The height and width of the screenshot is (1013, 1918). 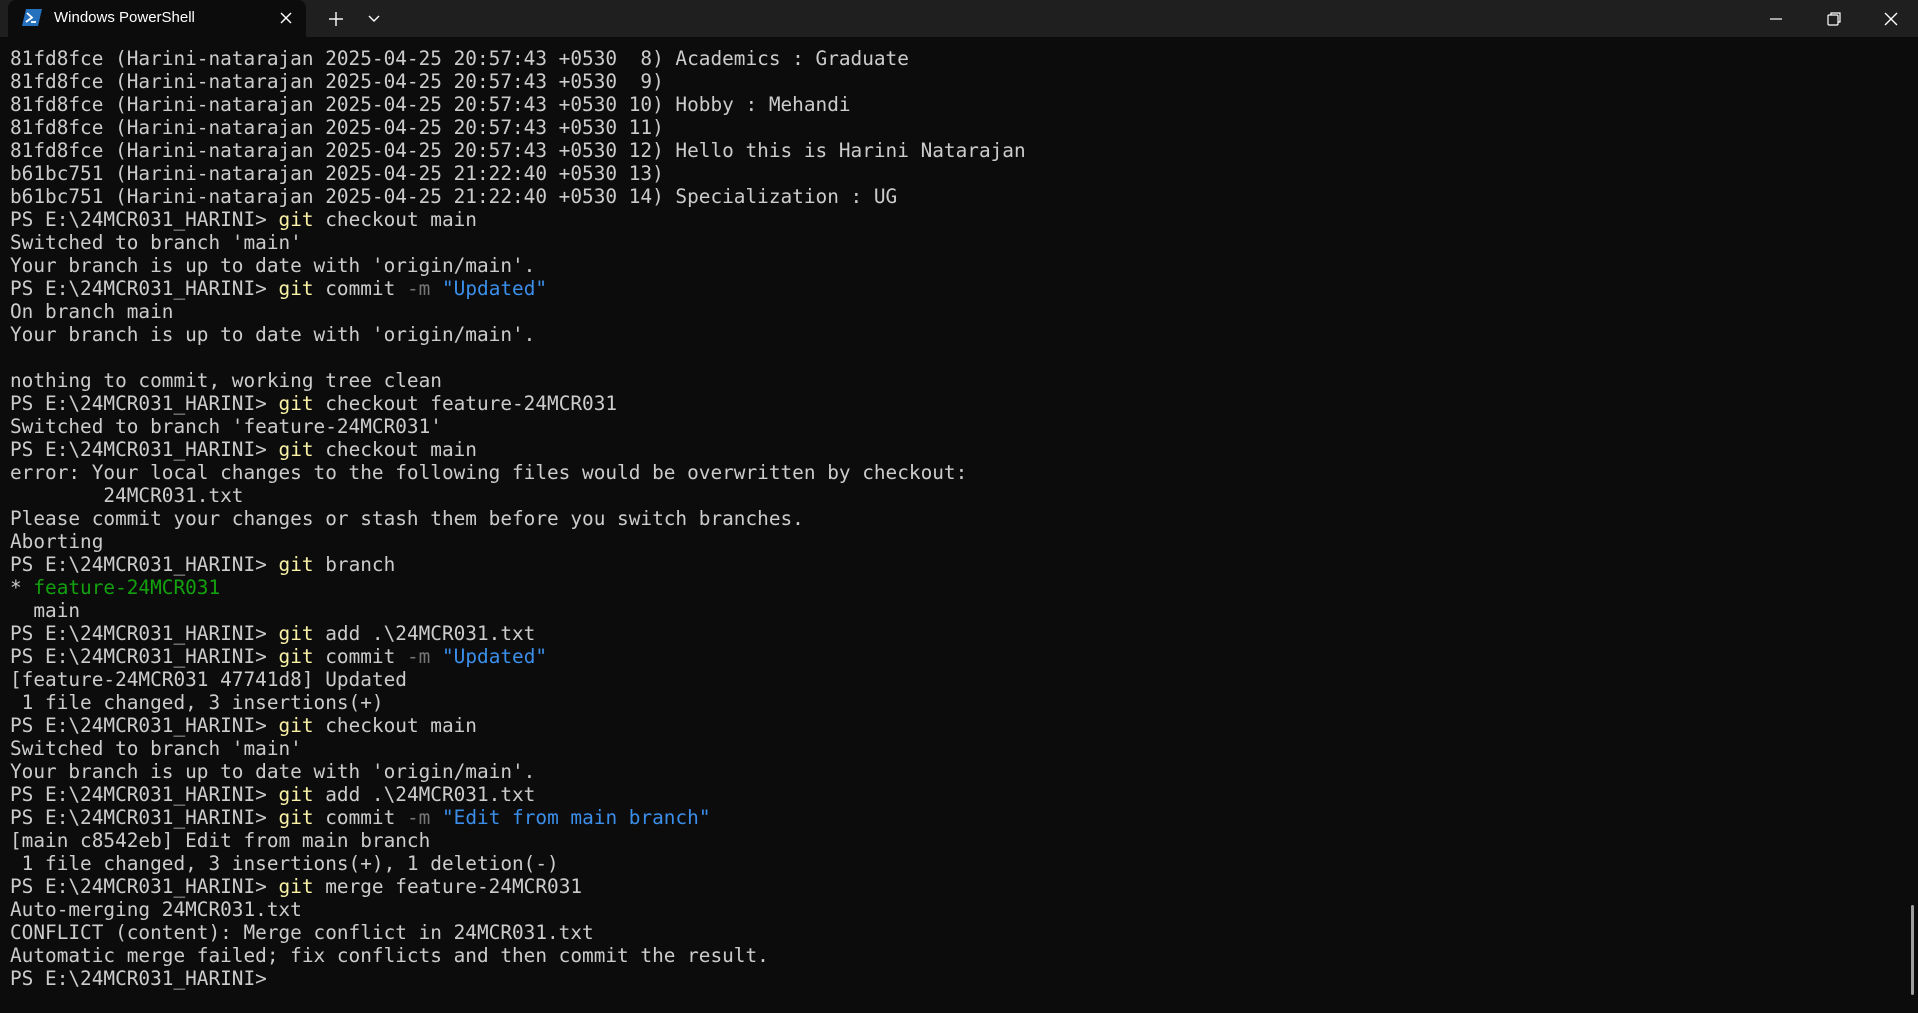 What do you see at coordinates (1890, 18) in the screenshot?
I see `close-window-button` at bounding box center [1890, 18].